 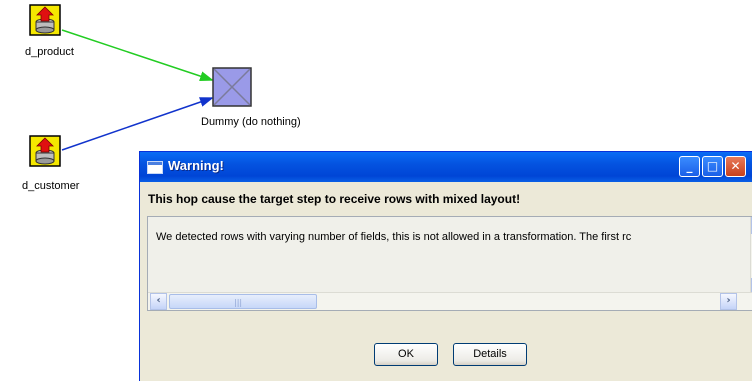 What do you see at coordinates (406, 354) in the screenshot?
I see `ok-button: OK` at bounding box center [406, 354].